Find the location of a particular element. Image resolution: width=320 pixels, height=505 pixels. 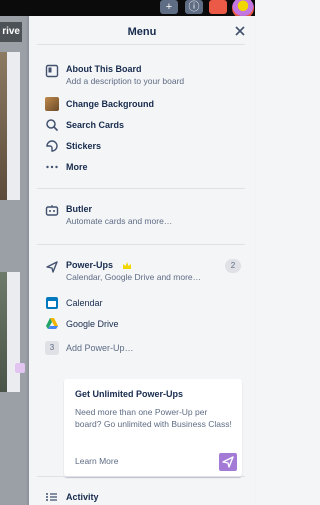

promo-title: Get Unlimited Power-Ups is located at coordinates (129, 394).